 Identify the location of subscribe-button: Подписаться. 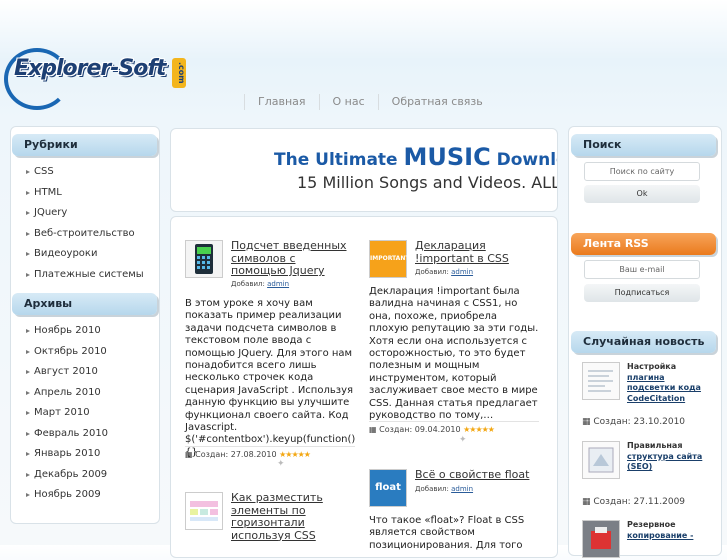
(642, 293).